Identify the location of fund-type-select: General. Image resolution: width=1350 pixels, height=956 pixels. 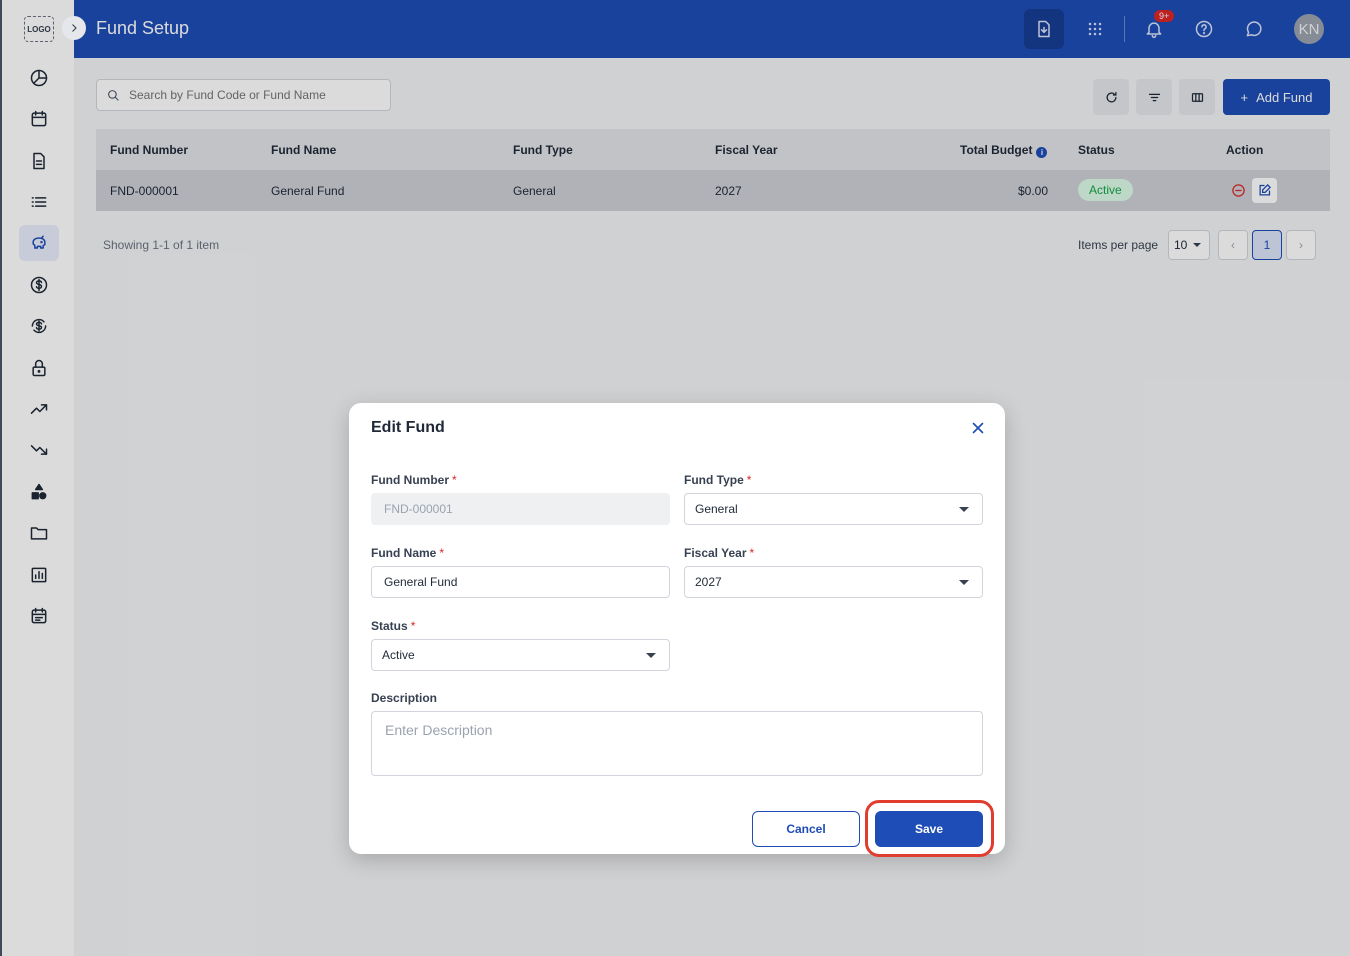
(833, 509).